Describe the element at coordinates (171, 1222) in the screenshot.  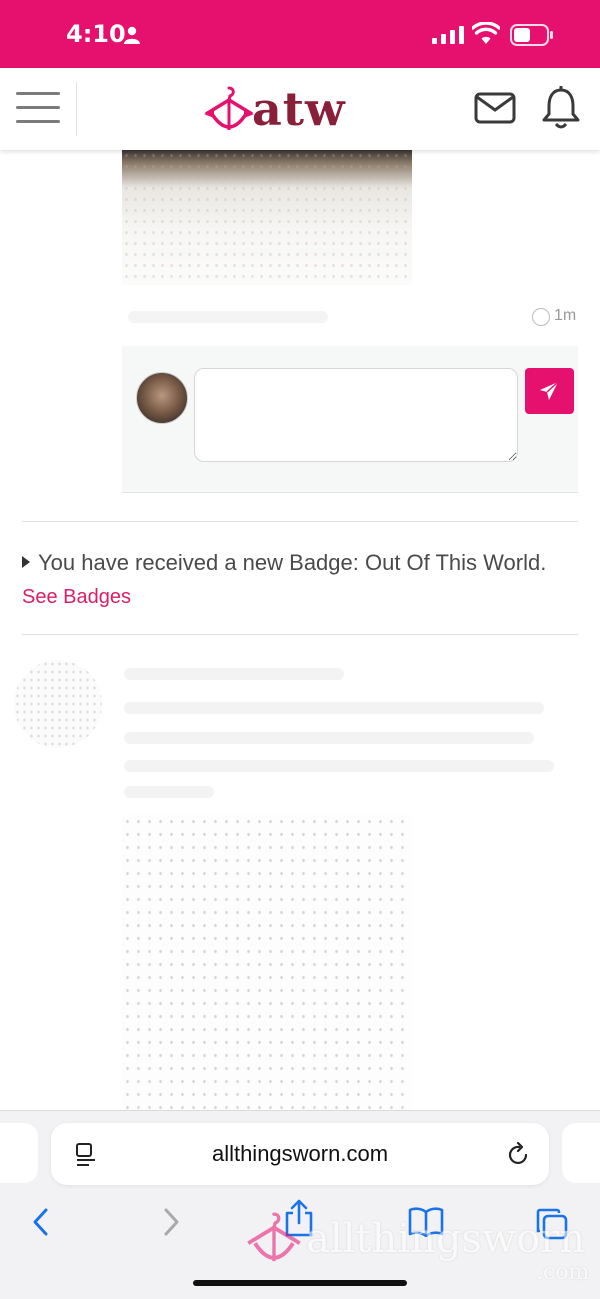
I see `forward-icon` at that location.